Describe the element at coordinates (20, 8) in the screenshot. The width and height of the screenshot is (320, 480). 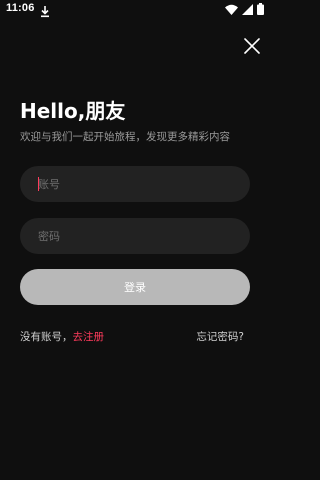
I see `status-time: 11:06` at that location.